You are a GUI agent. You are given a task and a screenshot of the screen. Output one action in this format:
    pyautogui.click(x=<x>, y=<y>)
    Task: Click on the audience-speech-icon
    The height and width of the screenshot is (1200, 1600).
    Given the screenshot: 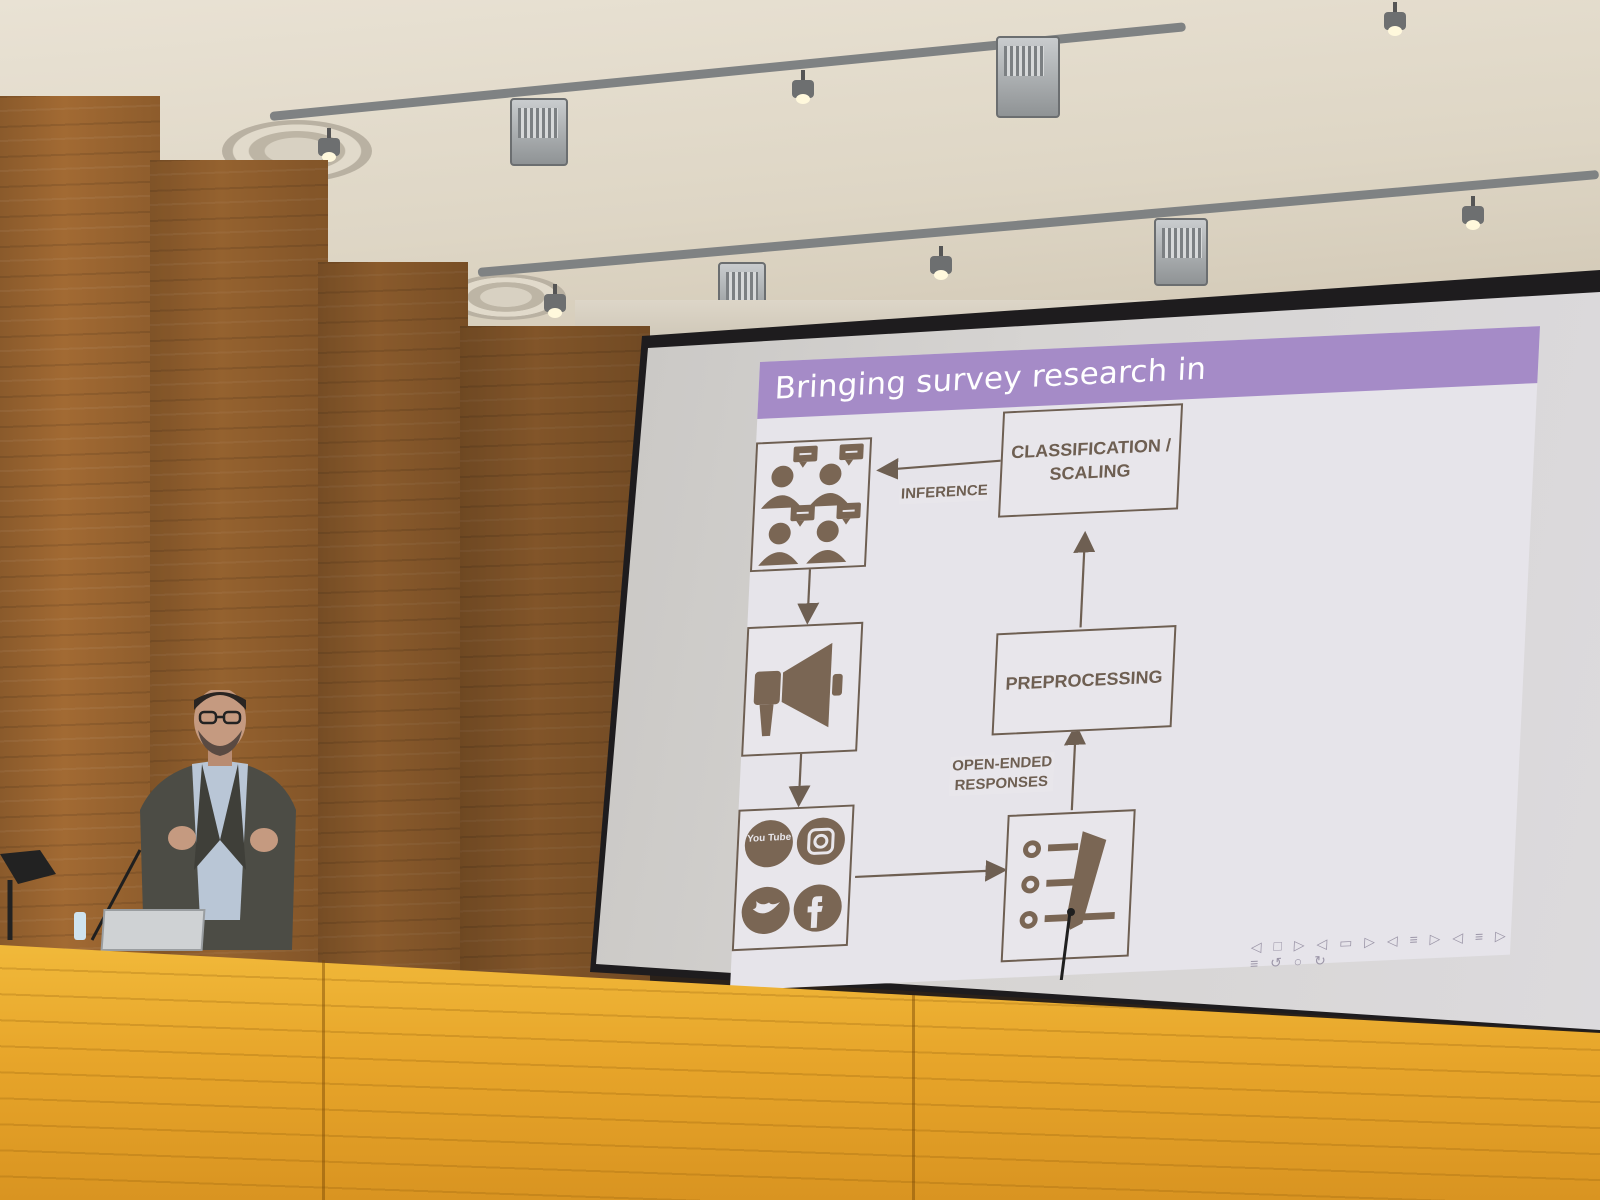 What is the action you would take?
    pyautogui.click(x=811, y=504)
    